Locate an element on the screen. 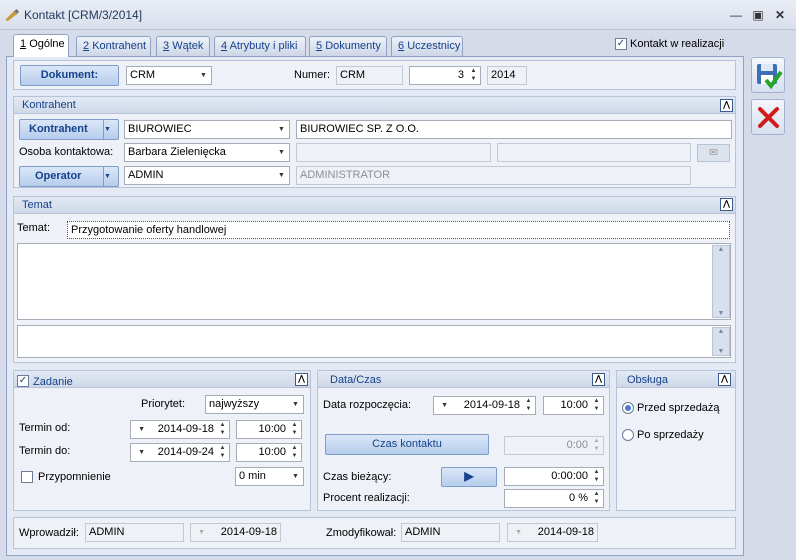 The image size is (796, 560). czas-biezacy-label: Czas bieżący: is located at coordinates (357, 477).